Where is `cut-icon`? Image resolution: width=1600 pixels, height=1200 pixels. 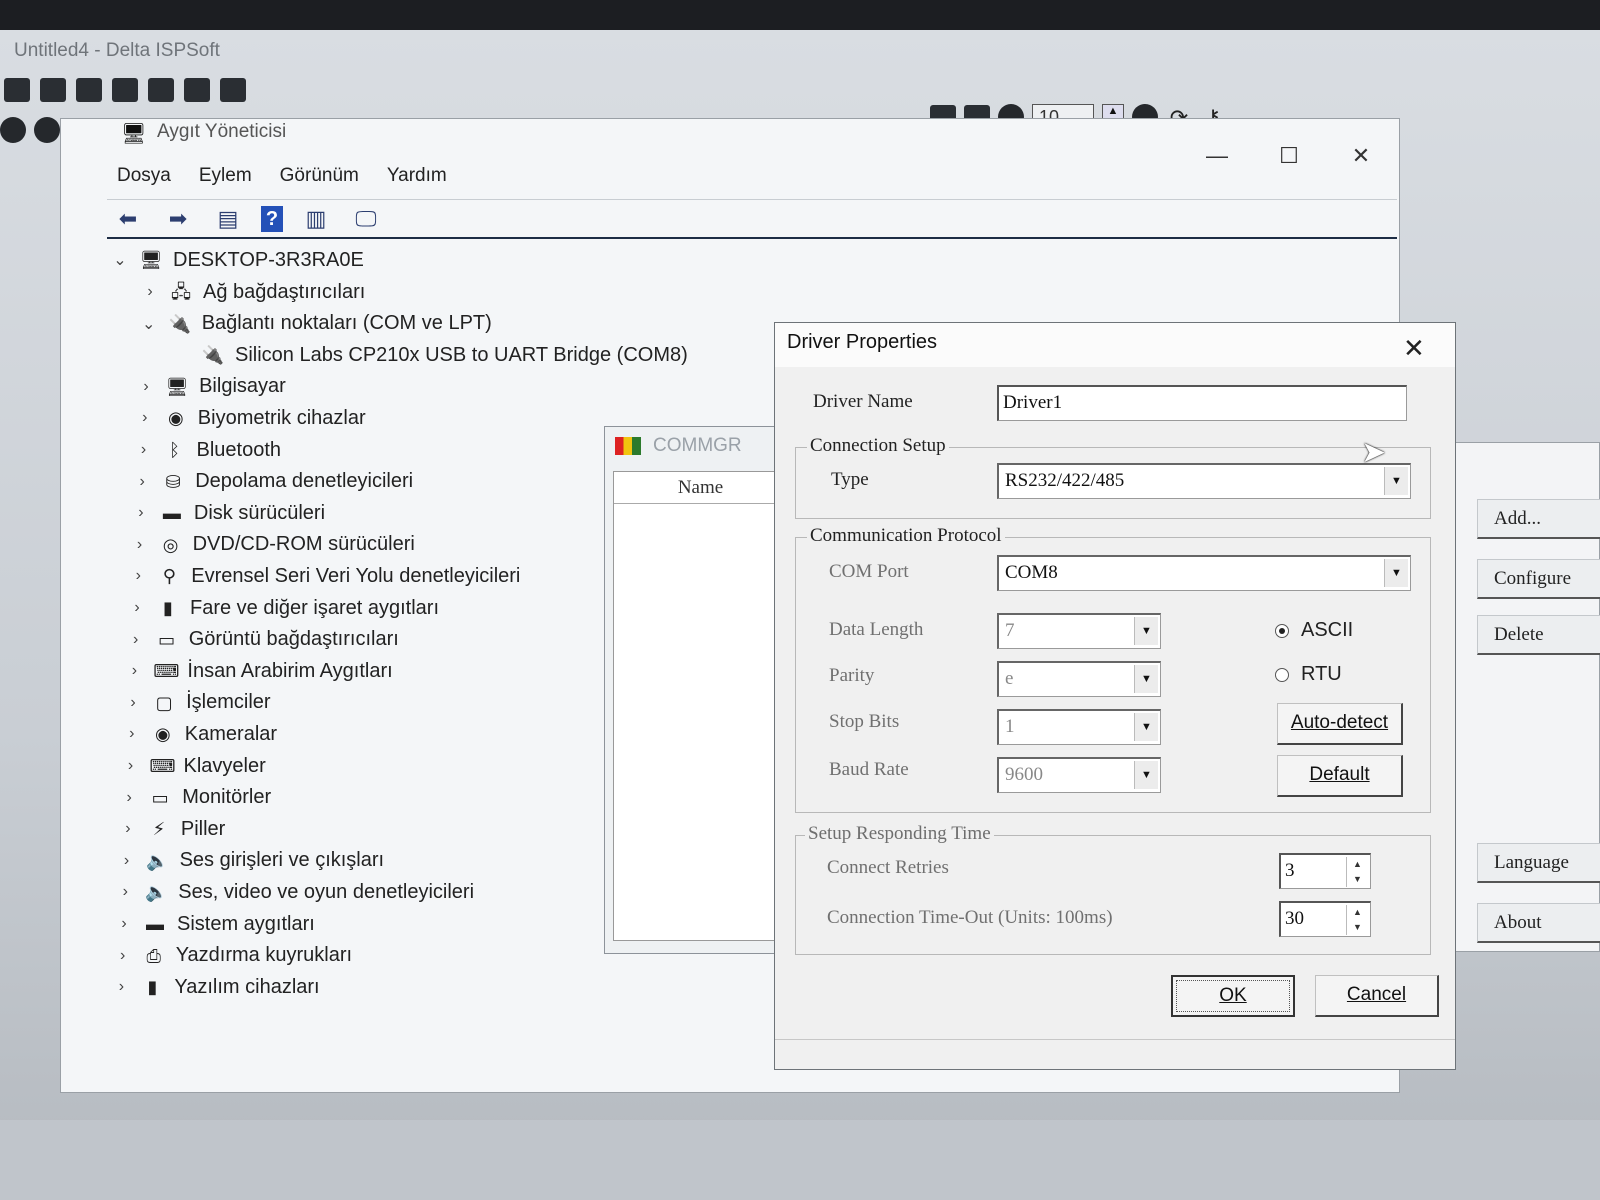
cut-icon is located at coordinates (161, 90).